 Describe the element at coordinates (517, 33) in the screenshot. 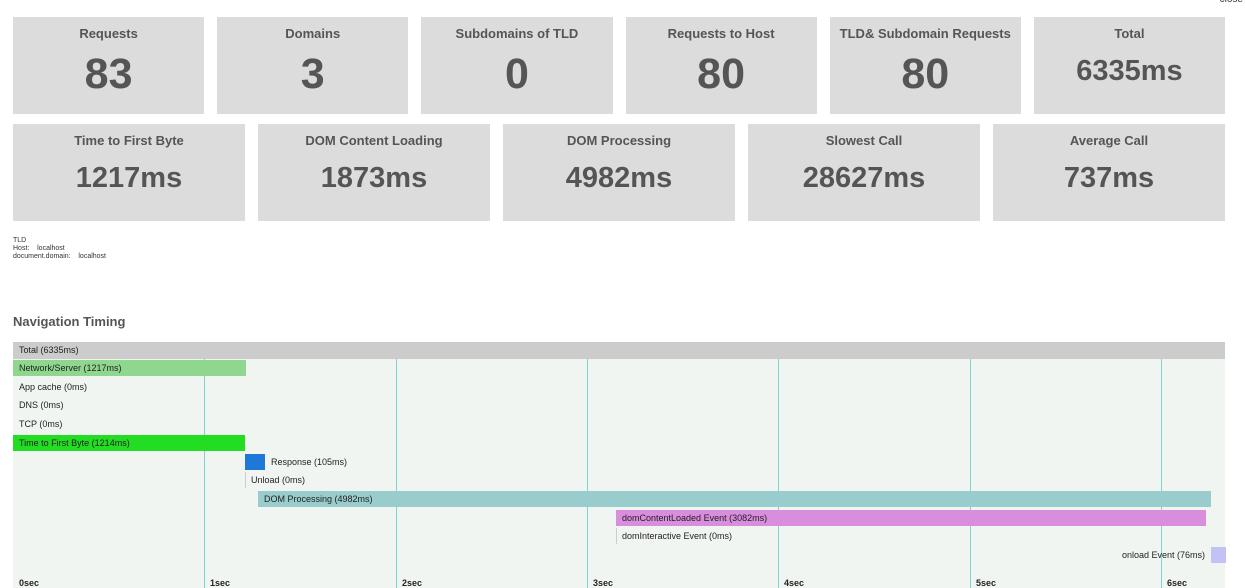

I see `stat-label: Subdomains of TLD` at that location.